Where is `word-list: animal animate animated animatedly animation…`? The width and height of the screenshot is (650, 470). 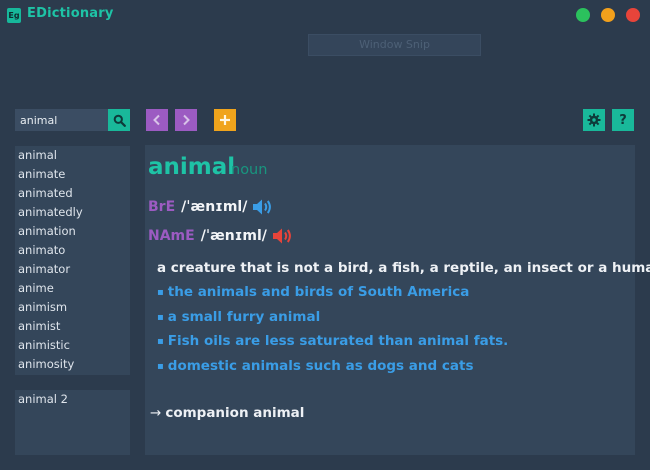
word-list: animal animate animated animatedly animation… is located at coordinates (72, 260).